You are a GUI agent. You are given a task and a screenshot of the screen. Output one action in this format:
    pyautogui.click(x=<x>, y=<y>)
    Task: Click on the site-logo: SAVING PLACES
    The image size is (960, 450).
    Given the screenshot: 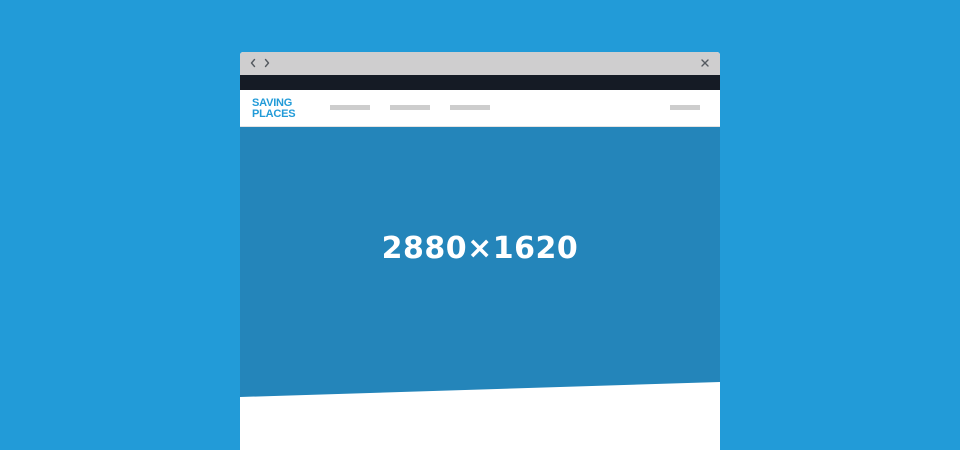 What is the action you would take?
    pyautogui.click(x=274, y=109)
    